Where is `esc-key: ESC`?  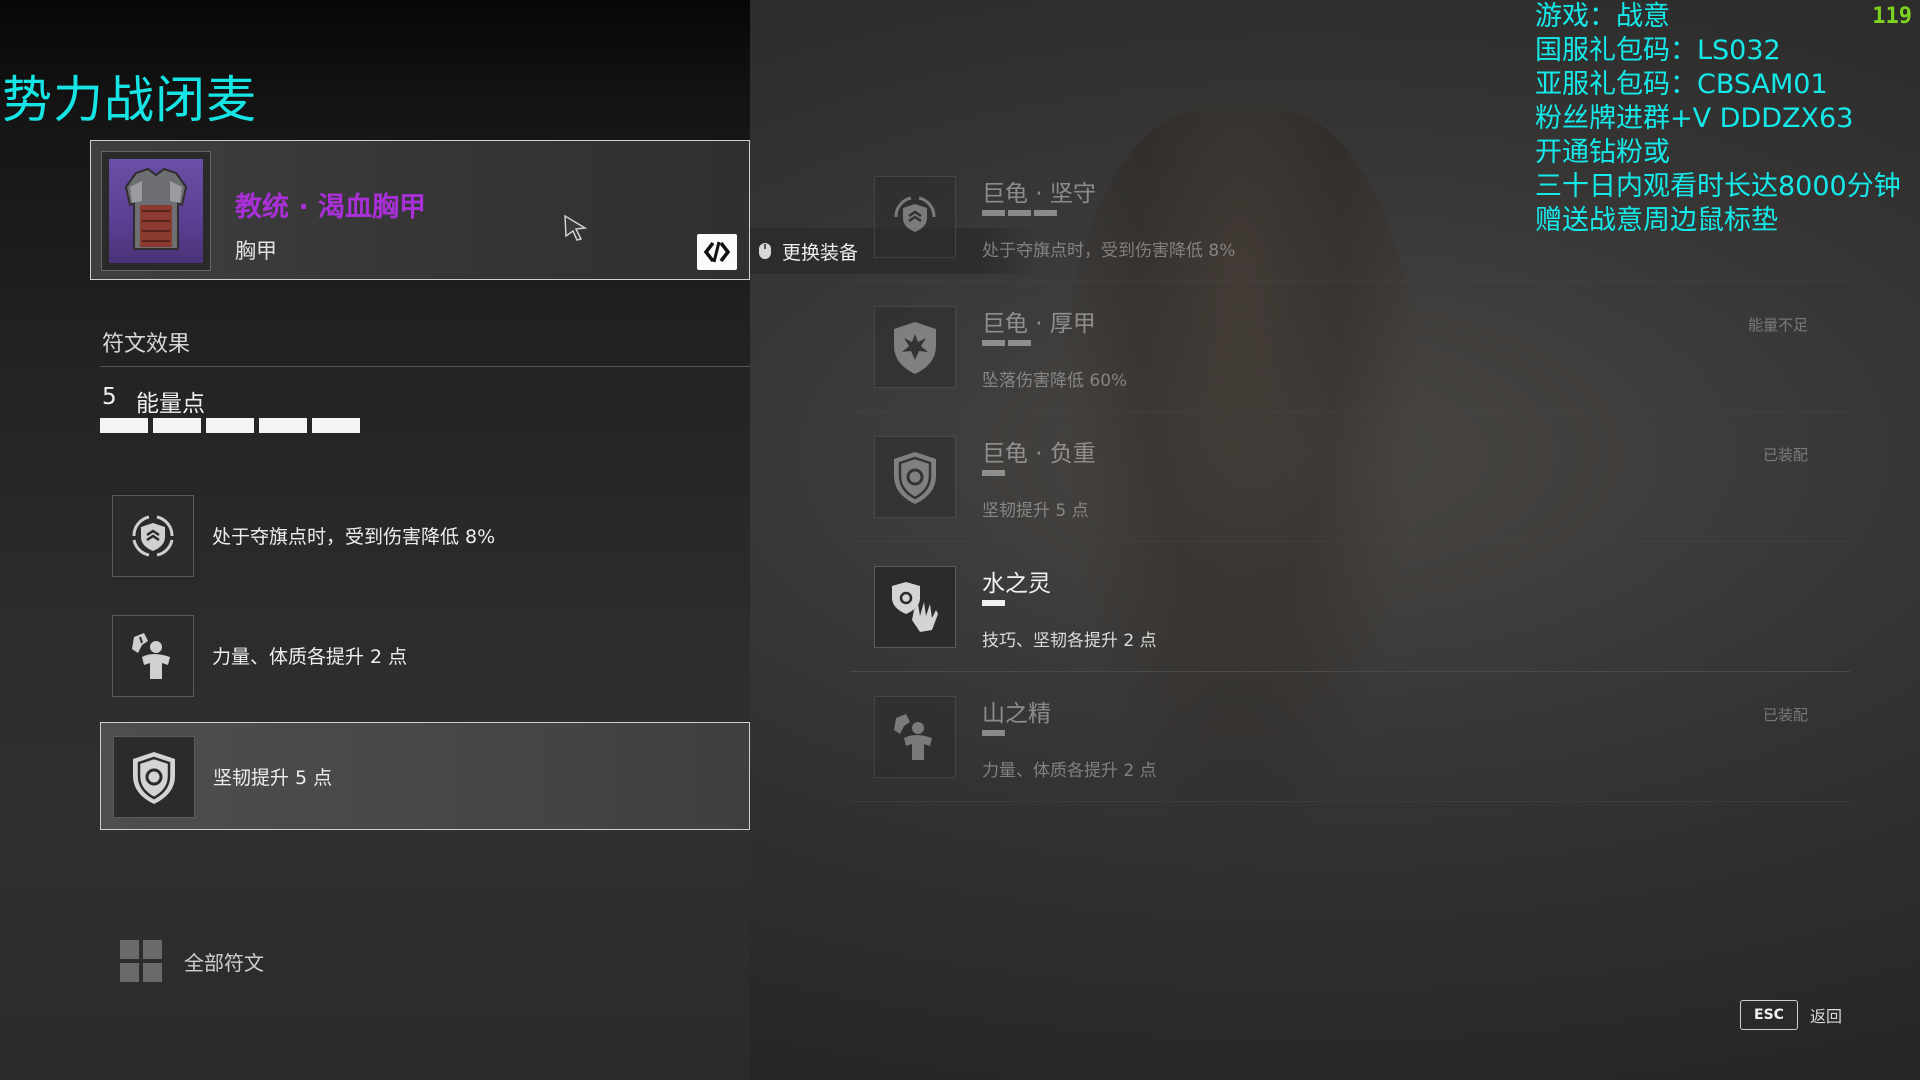
esc-key: ESC is located at coordinates (1769, 1015).